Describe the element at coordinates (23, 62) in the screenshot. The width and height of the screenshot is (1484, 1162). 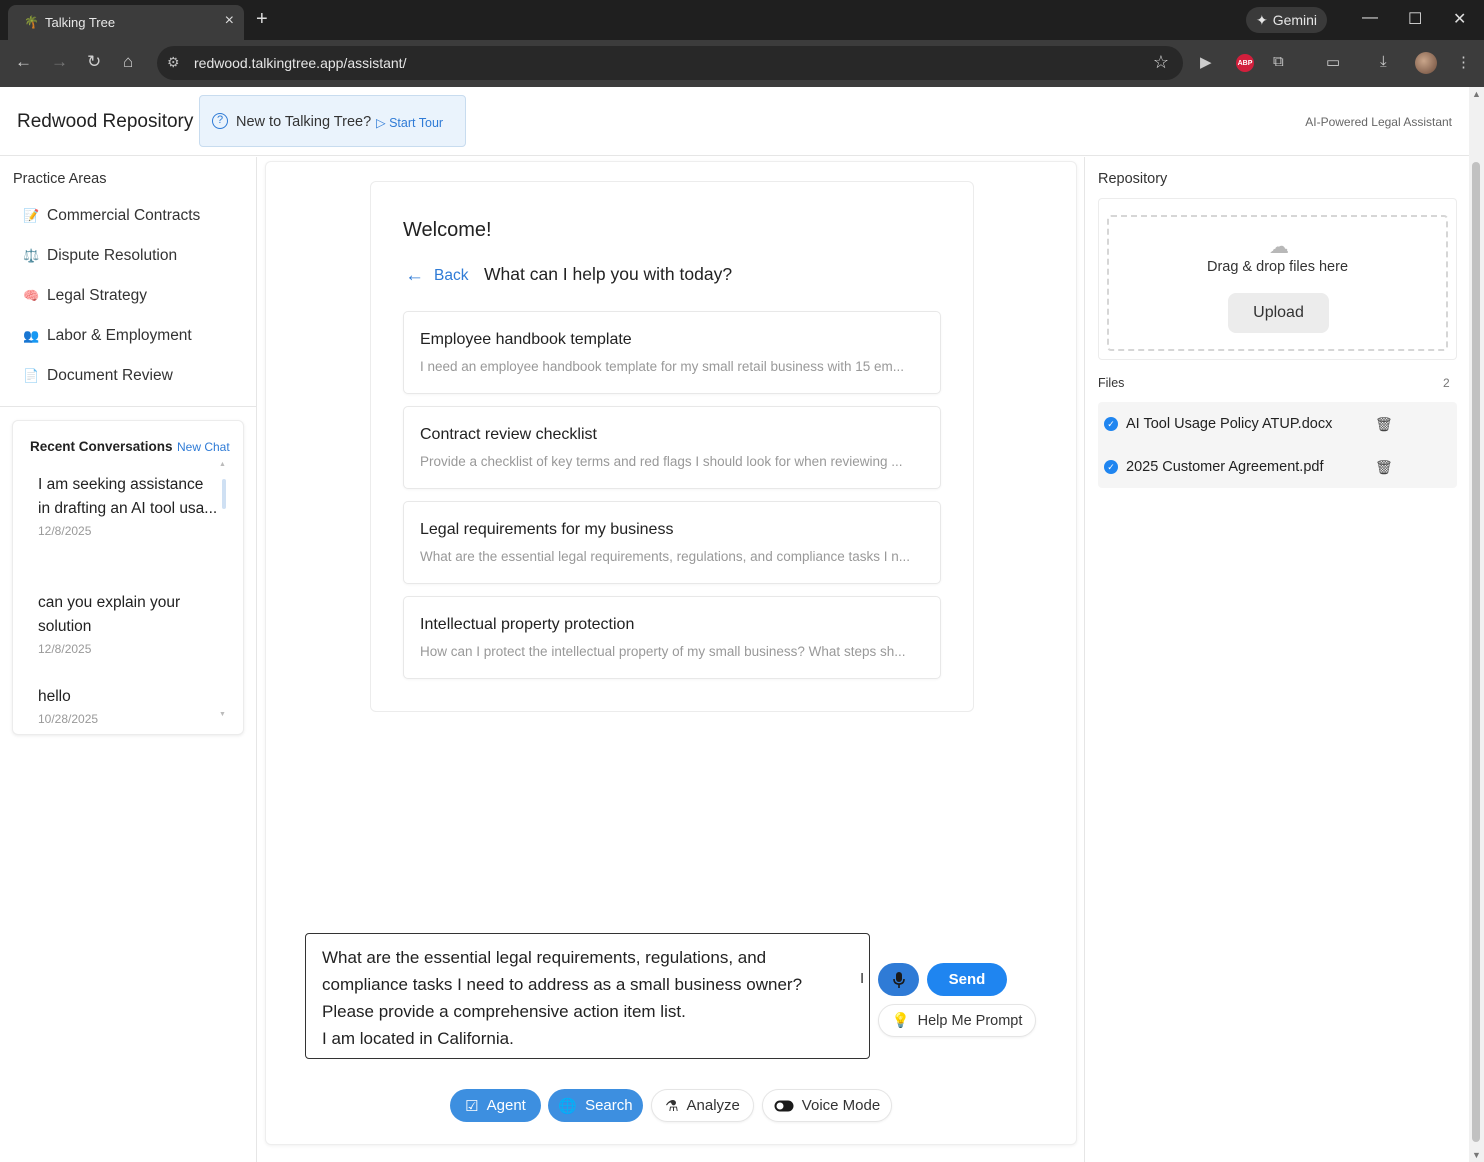
I see `back-arrow-icon: ←` at that location.